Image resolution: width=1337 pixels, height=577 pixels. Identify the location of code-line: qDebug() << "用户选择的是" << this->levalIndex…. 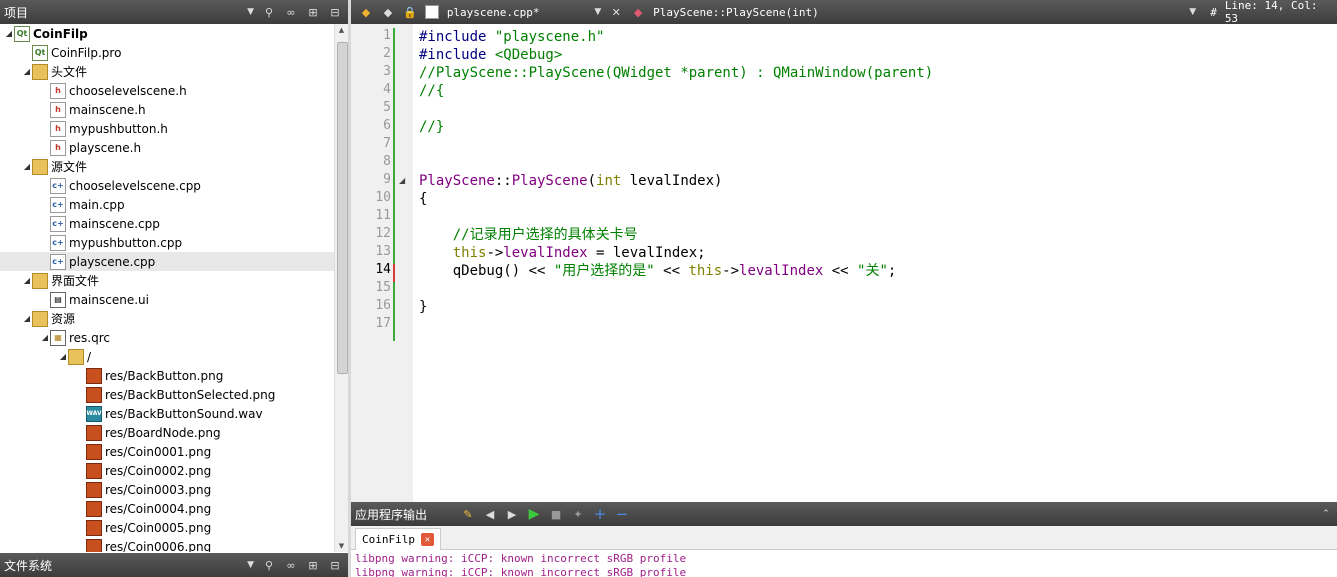
(658, 271).